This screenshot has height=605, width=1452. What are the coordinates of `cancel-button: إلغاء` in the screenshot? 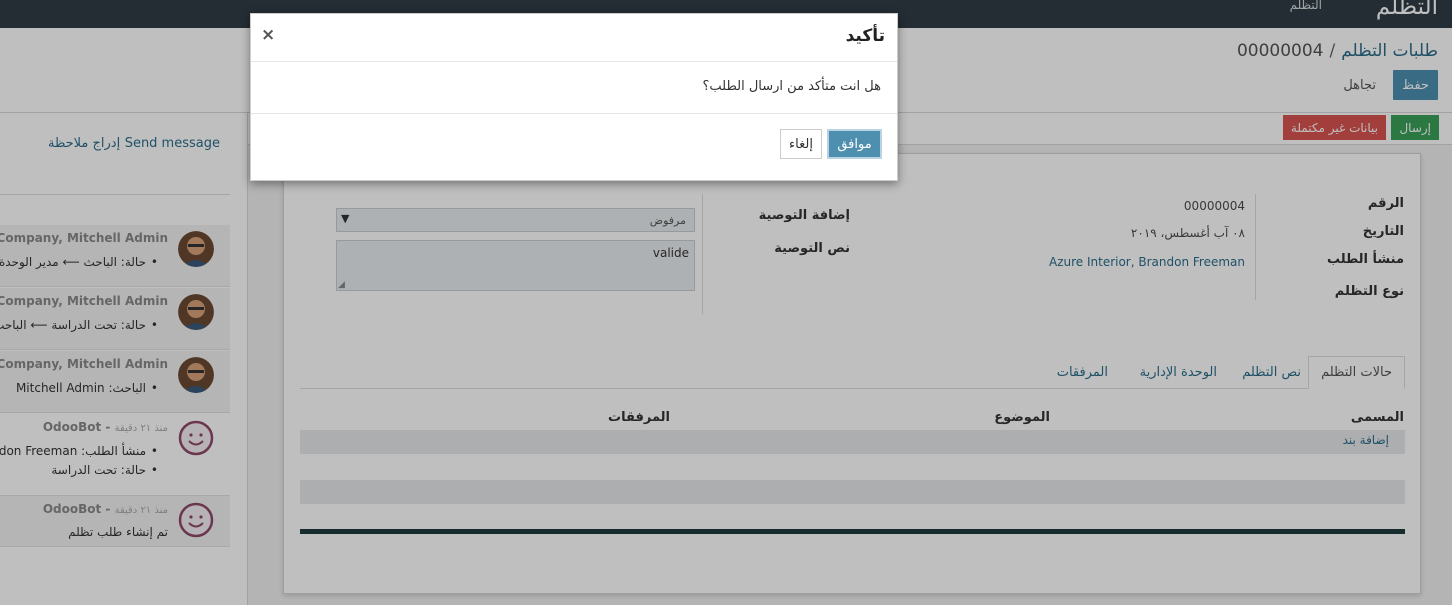 It's located at (801, 144).